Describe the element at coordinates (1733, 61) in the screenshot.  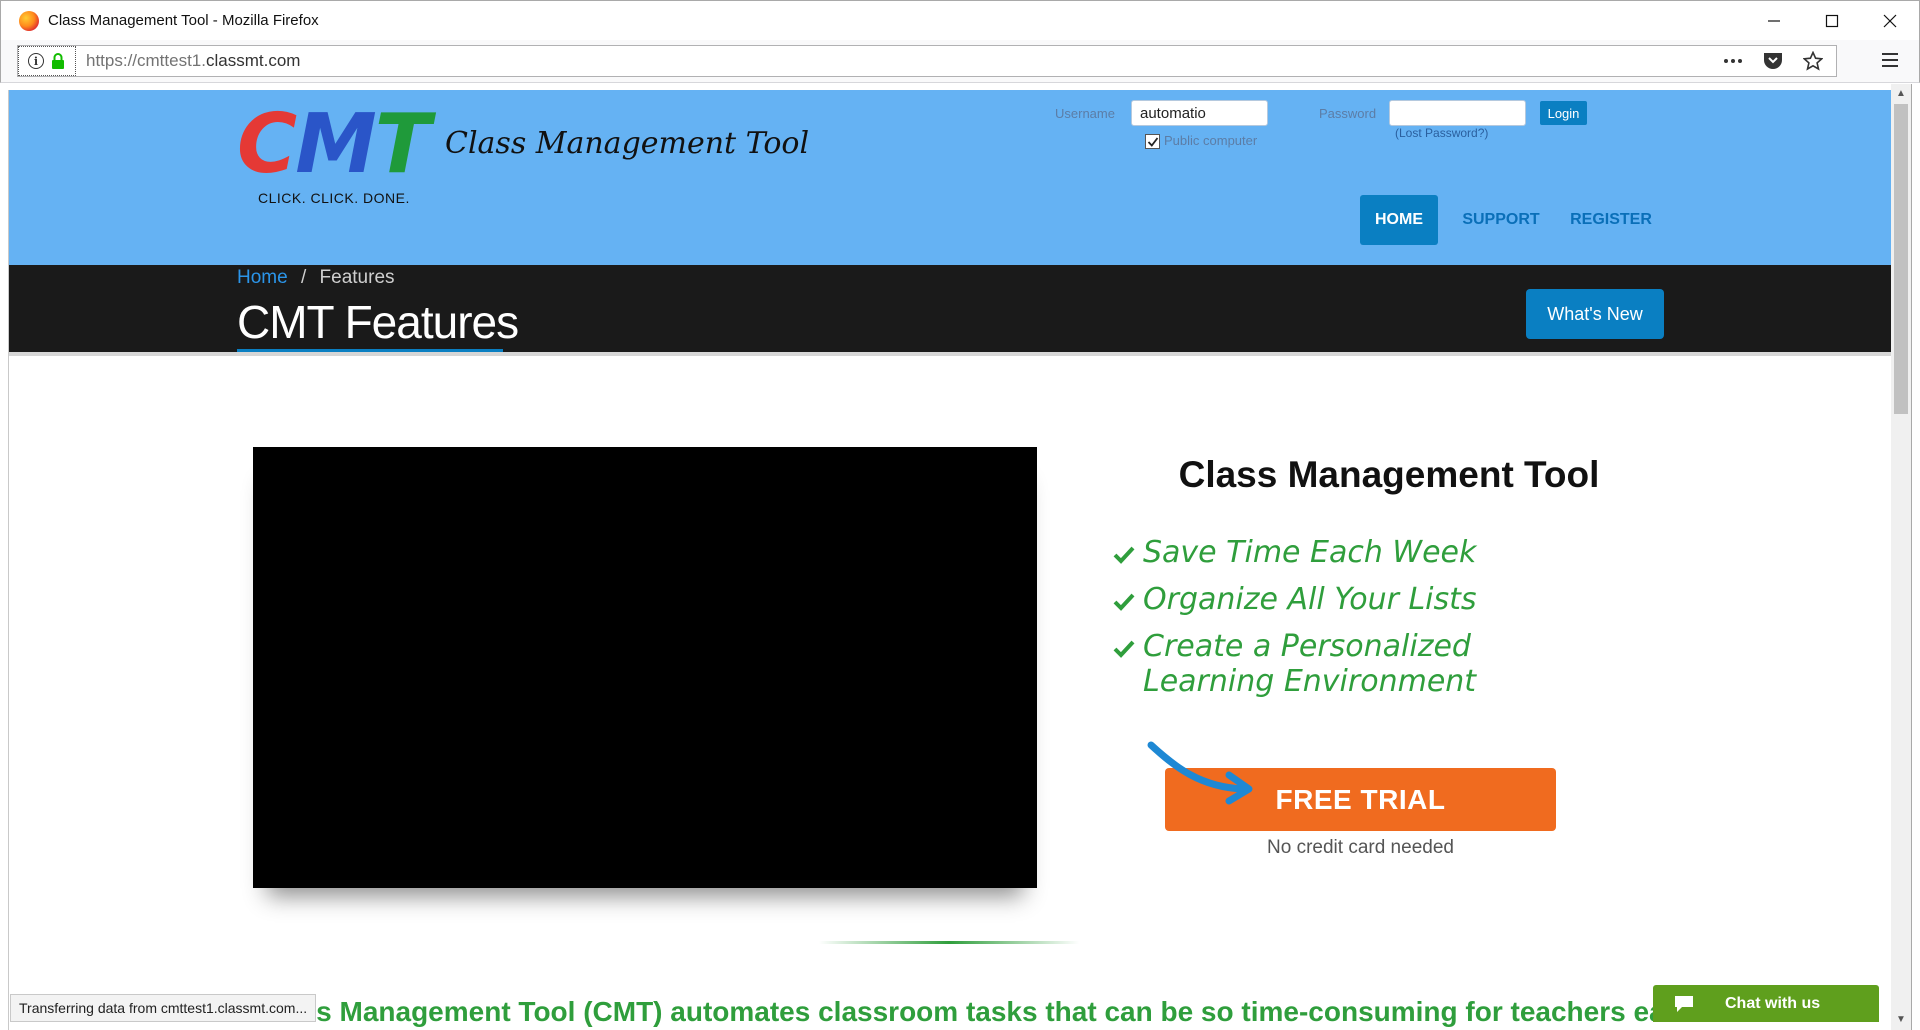
I see `more-icon` at that location.